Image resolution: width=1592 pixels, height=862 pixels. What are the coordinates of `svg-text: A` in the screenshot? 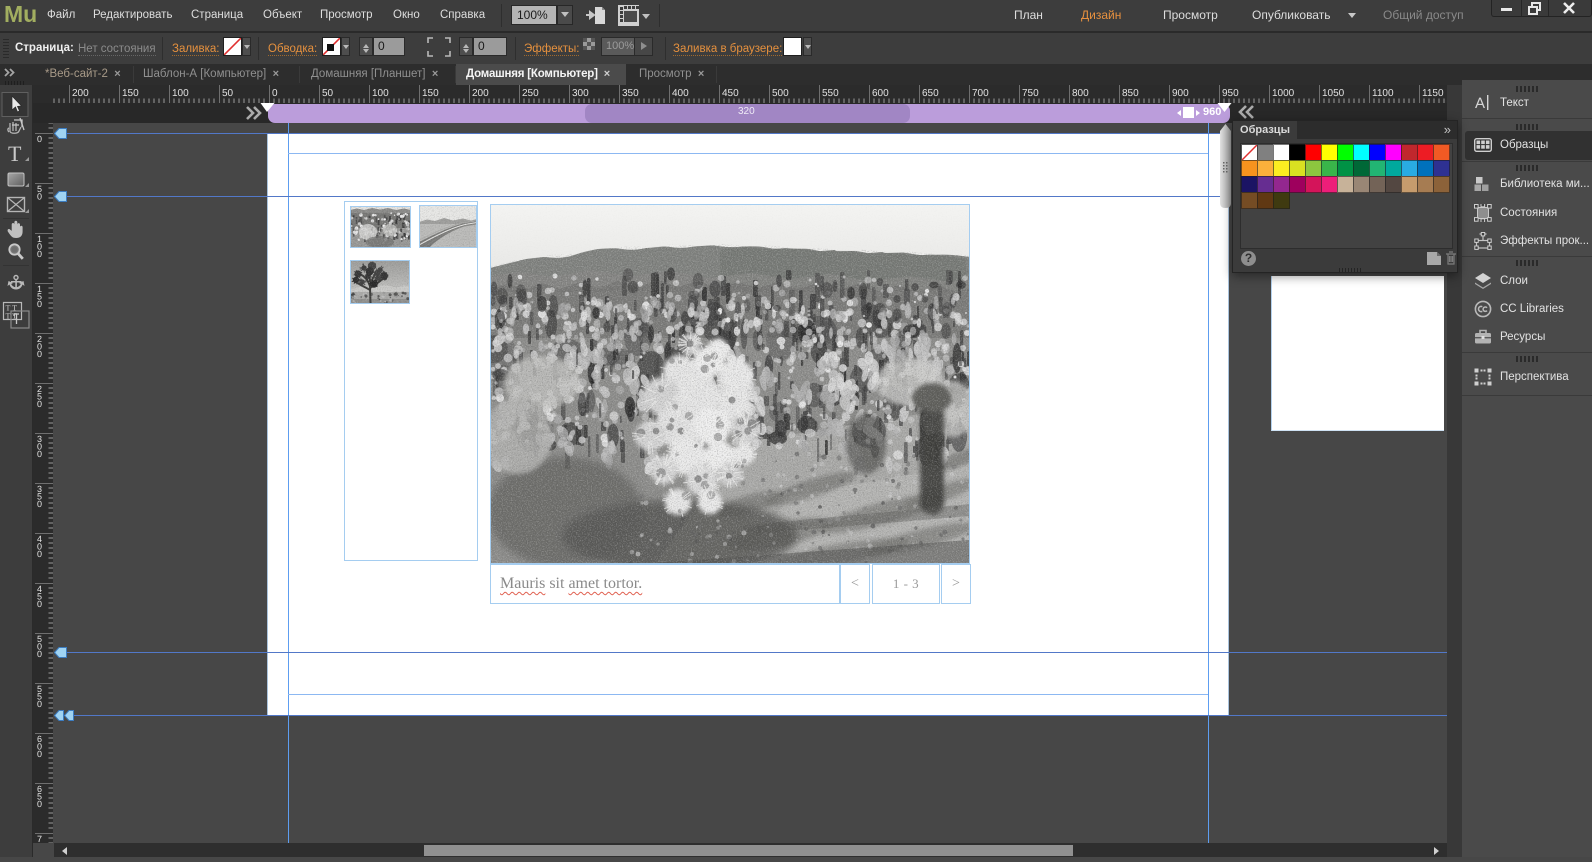 It's located at (1480, 103).